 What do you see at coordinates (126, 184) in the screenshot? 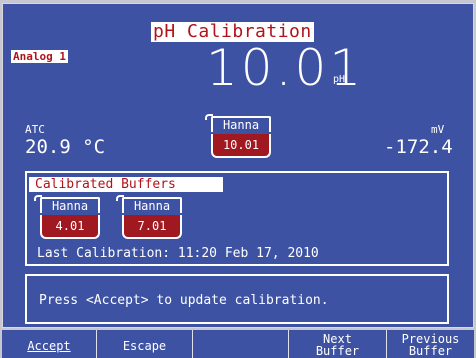
I see `calibrated-buffers-header: Calibrated Buffers` at bounding box center [126, 184].